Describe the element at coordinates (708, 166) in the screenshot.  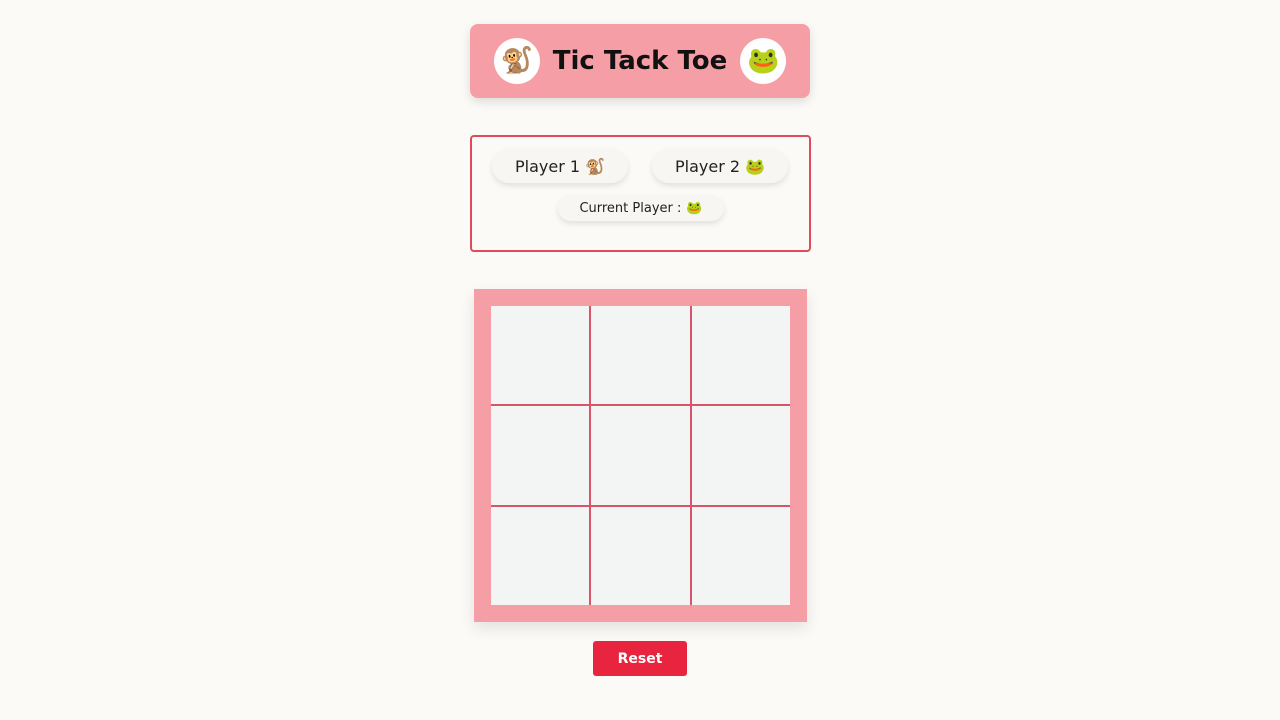
I see `player-2-label: Player 2` at that location.